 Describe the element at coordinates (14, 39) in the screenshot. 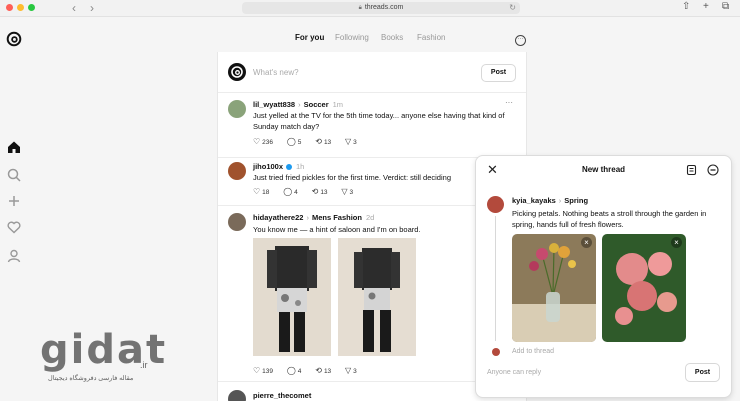

I see `threads-logo` at that location.